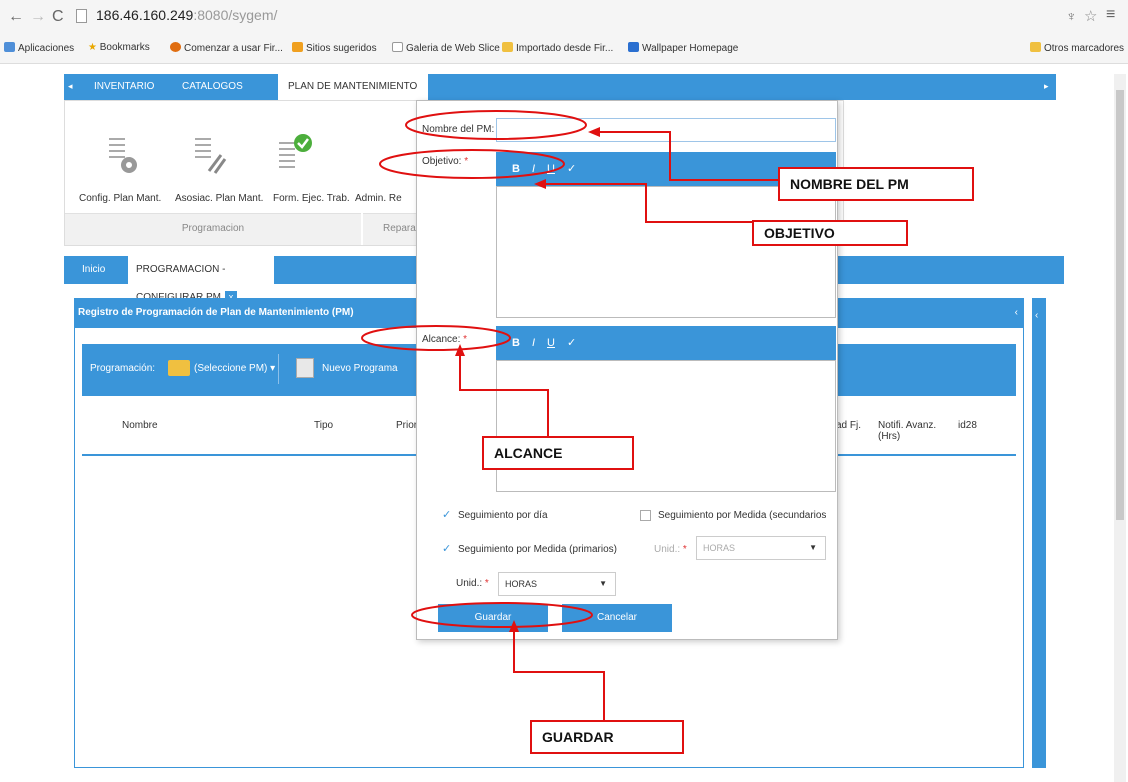 This screenshot has width=1128, height=782. I want to click on nombre-ellipse, so click(496, 125).